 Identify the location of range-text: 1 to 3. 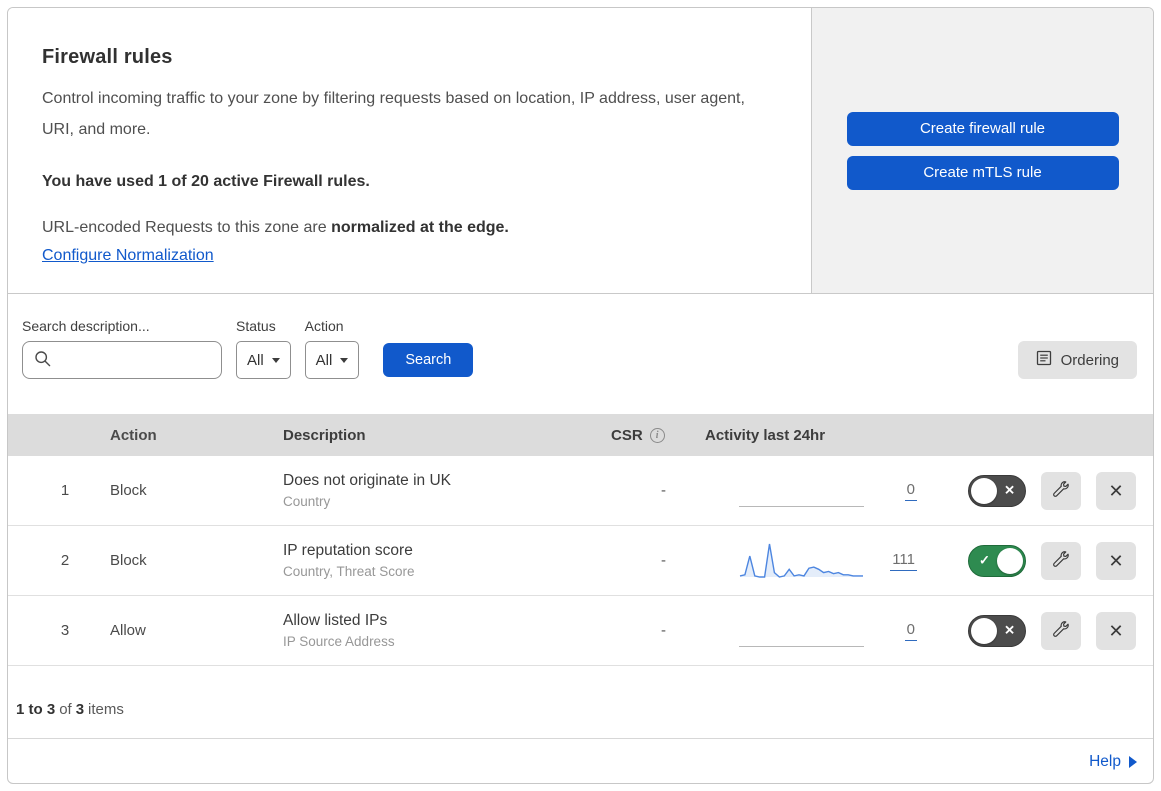
(36, 709).